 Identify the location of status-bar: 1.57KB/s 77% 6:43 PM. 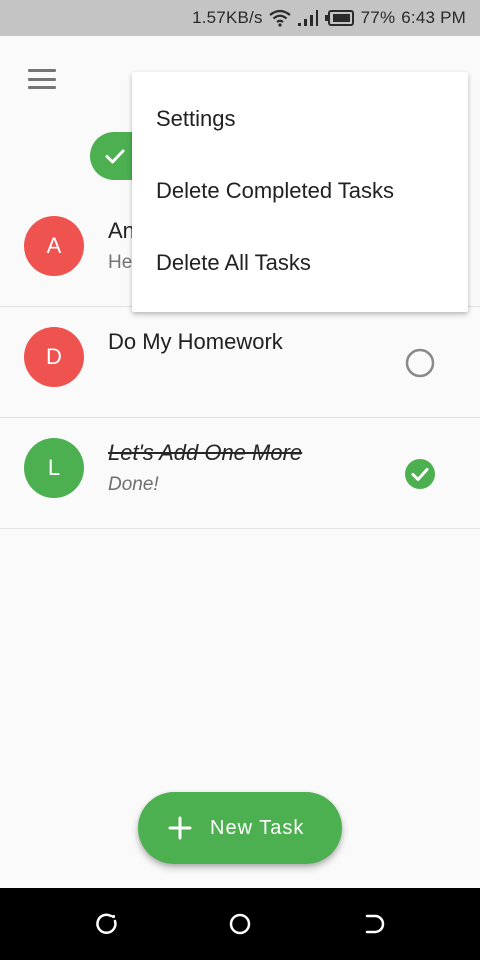
(240, 18).